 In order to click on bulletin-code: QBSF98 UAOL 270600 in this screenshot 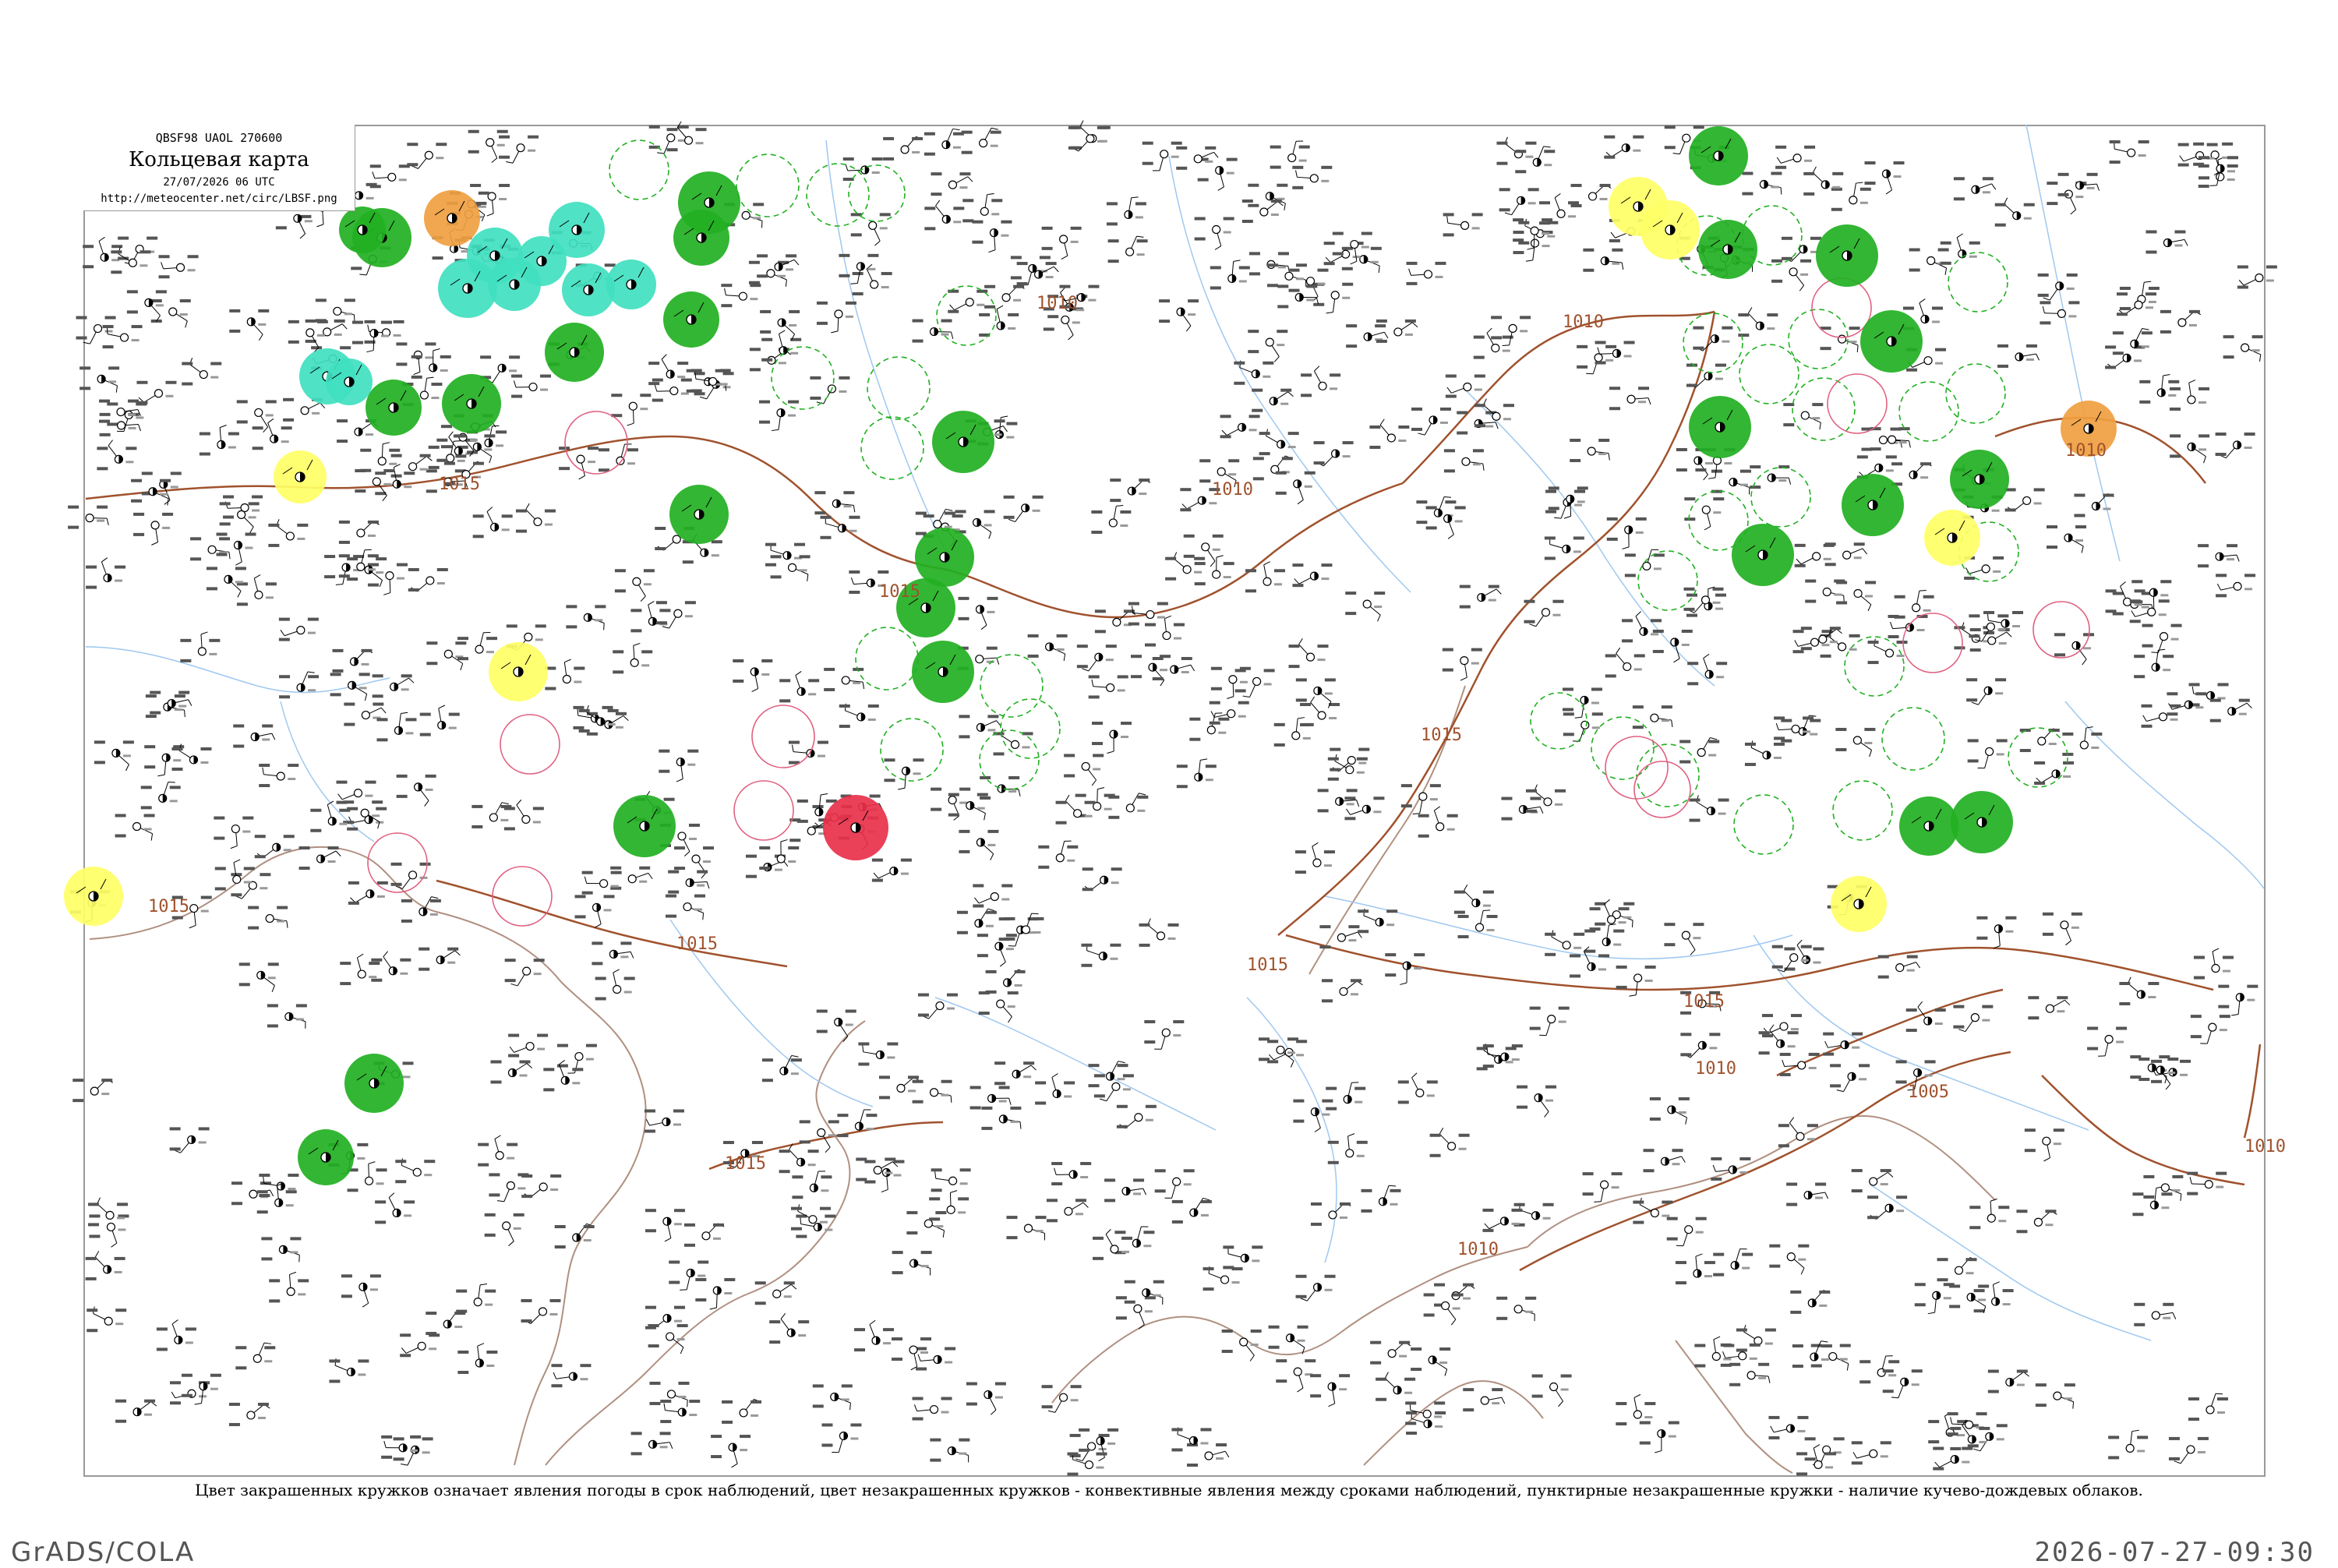, I will do `click(219, 138)`.